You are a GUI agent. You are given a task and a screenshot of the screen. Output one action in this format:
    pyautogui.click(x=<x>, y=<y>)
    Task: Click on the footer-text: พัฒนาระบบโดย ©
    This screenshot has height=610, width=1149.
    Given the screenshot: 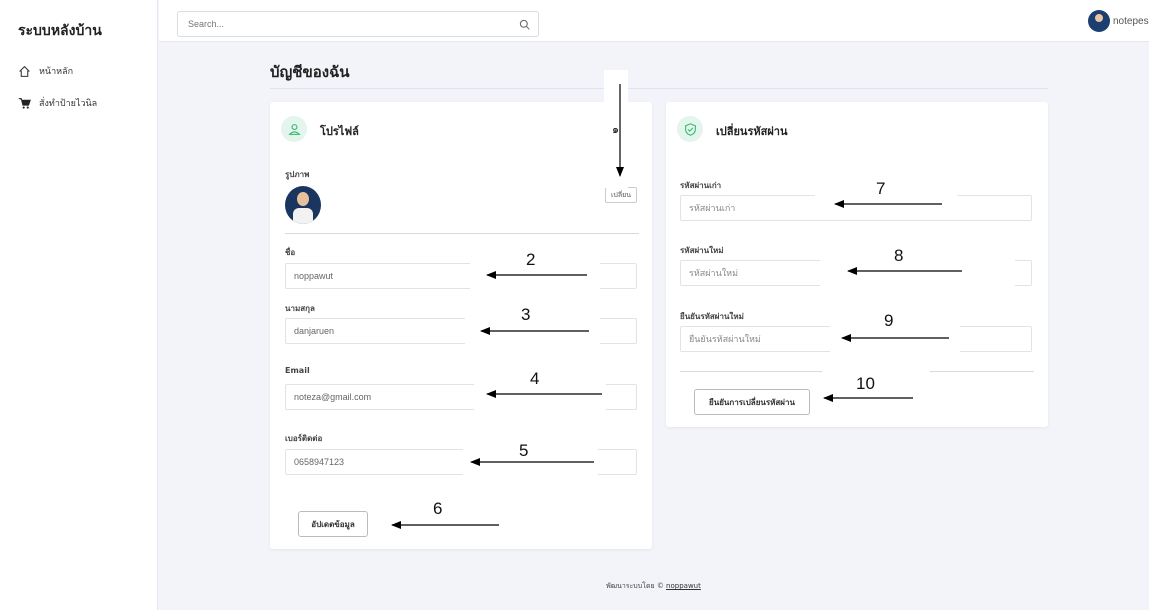 What is the action you would take?
    pyautogui.click(x=636, y=586)
    